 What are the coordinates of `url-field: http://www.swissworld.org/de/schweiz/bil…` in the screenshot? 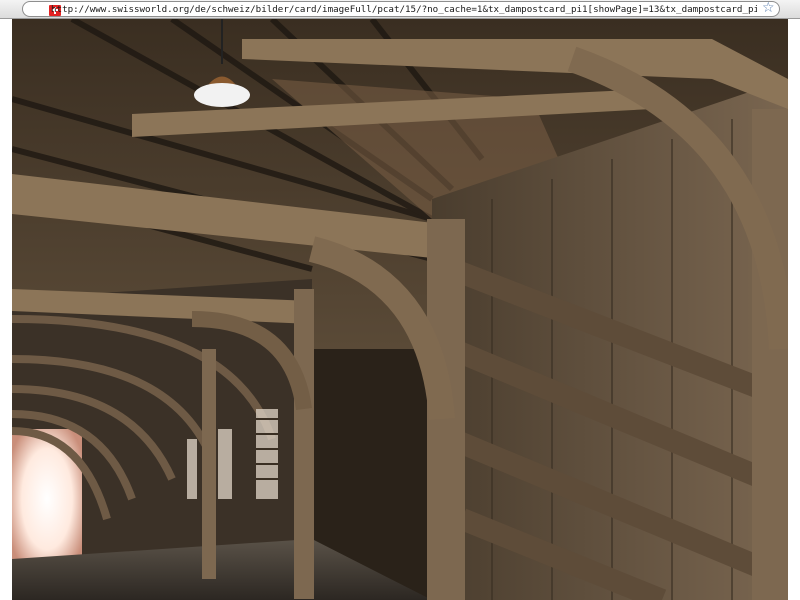 It's located at (401, 9).